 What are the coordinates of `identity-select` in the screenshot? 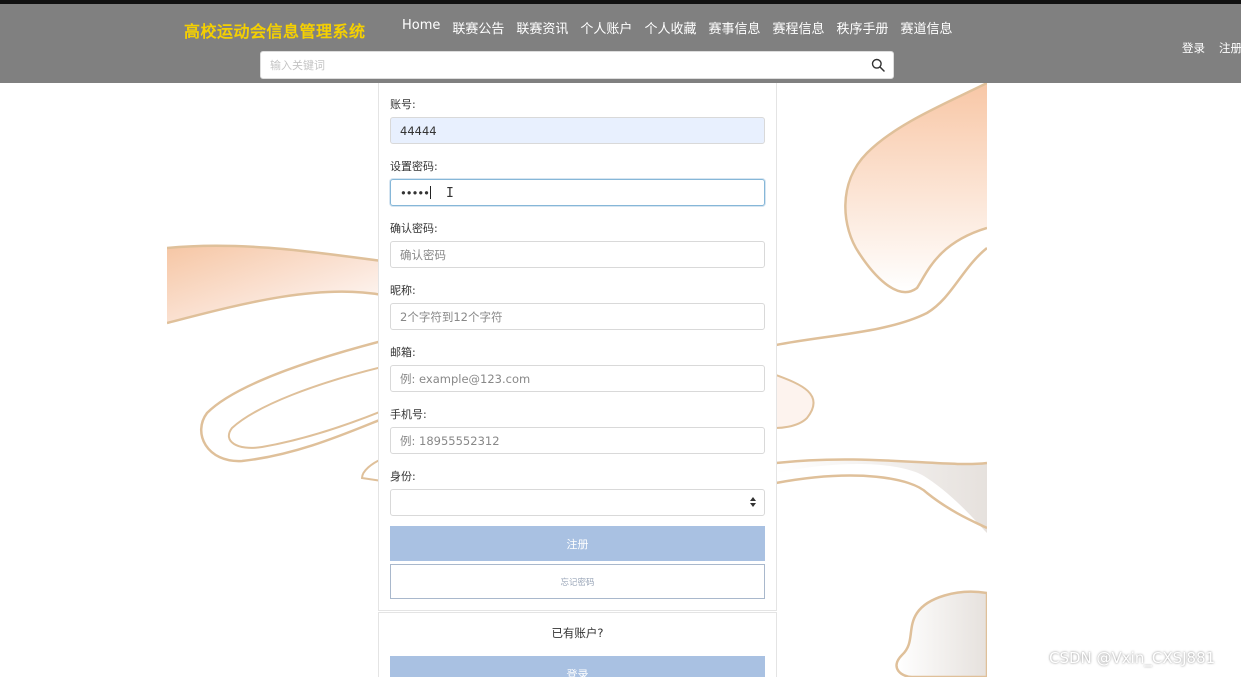 It's located at (577, 502).